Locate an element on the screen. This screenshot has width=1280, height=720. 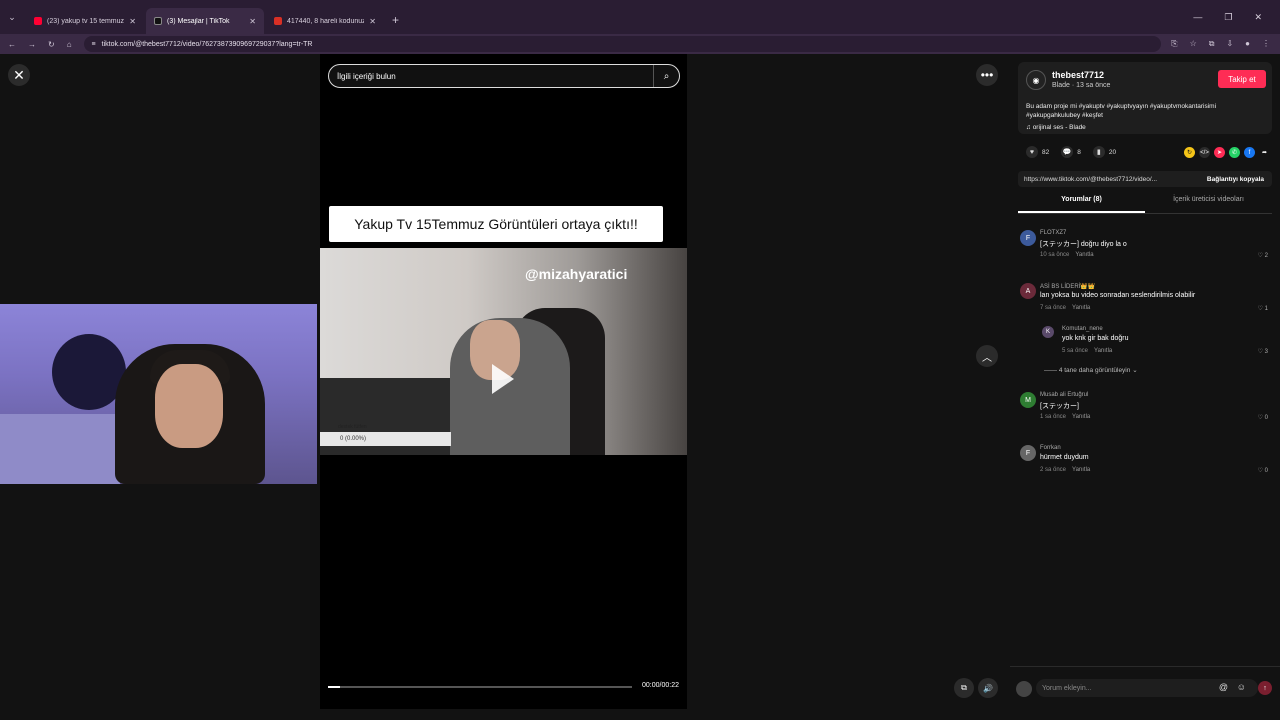
browser-menu-icon: ⋮ is located at coordinates (1266, 44).